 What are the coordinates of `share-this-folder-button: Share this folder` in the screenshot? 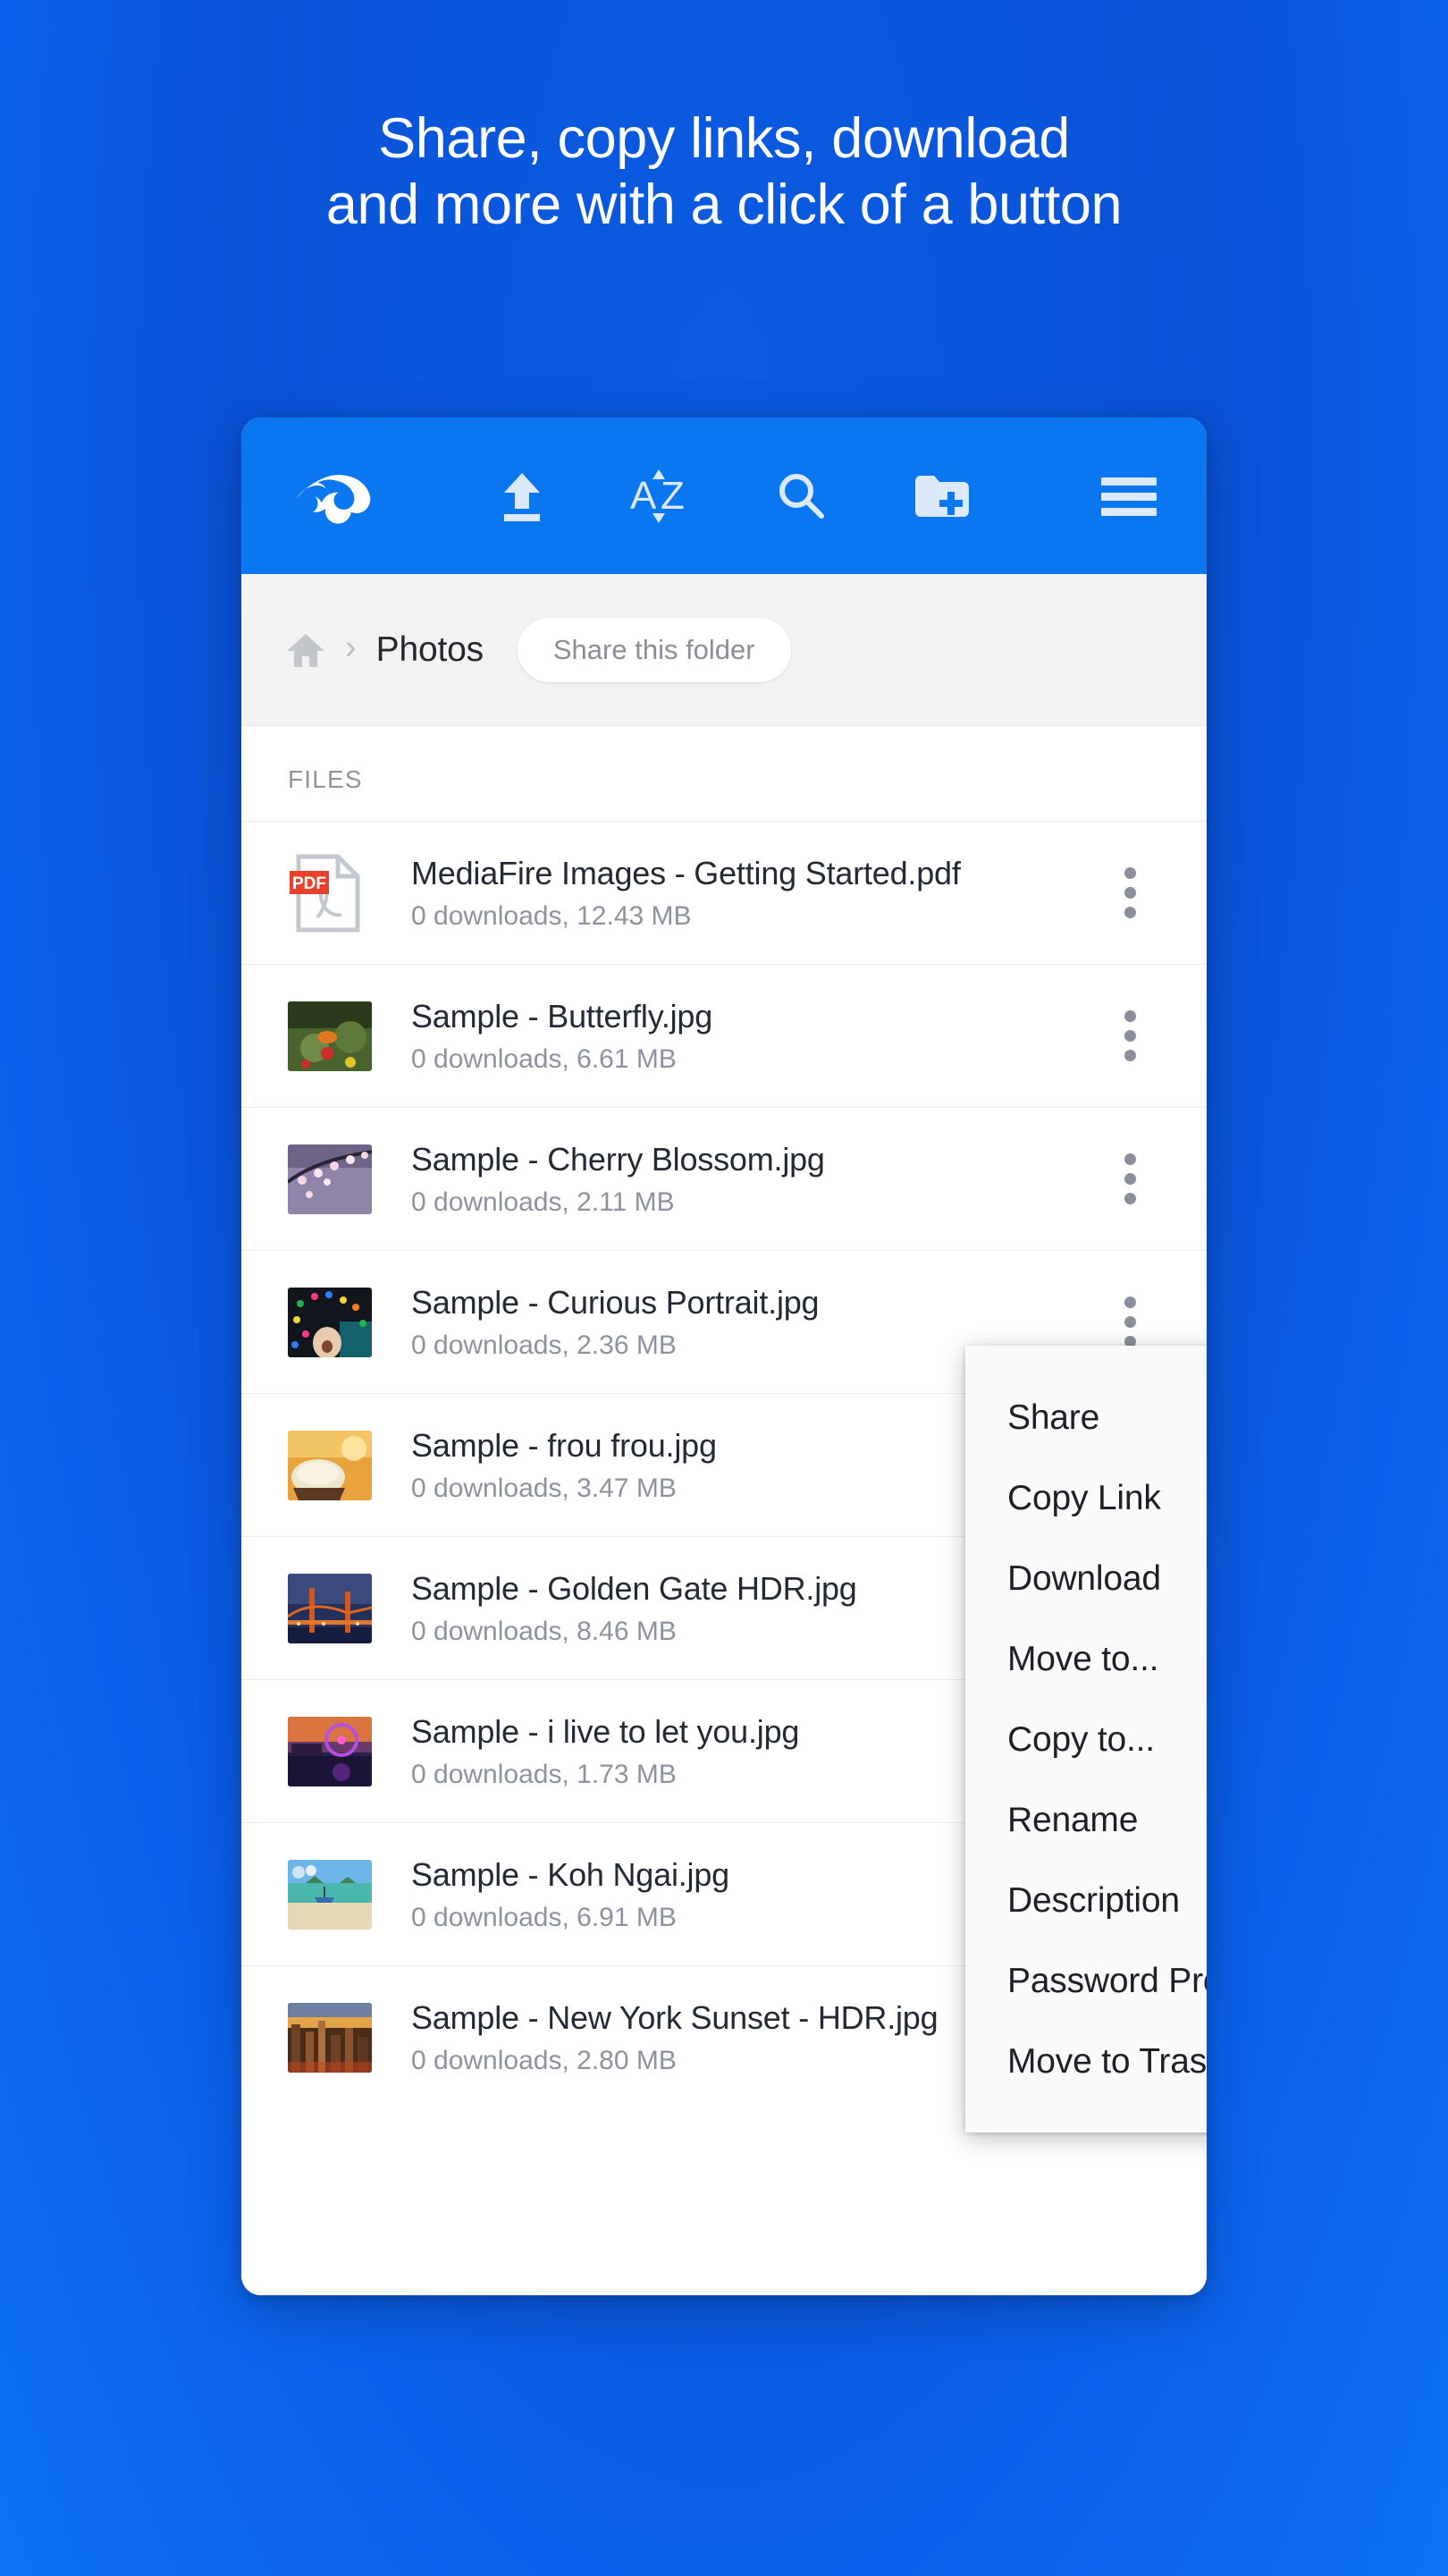 It's located at (654, 649).